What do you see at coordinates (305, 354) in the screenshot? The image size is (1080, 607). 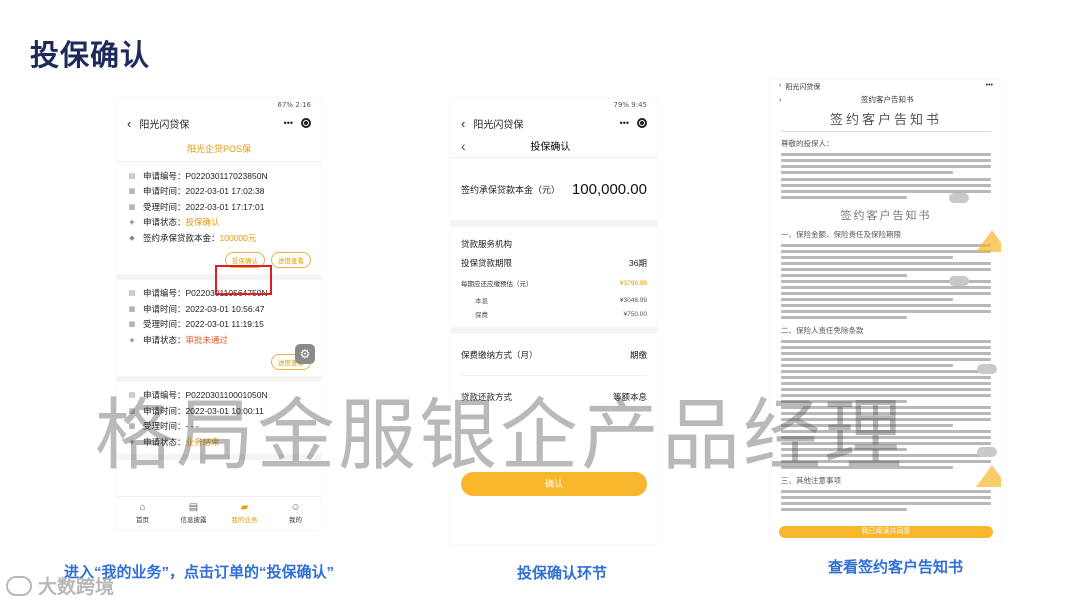 I see `floating-settings-icon: ⚙` at bounding box center [305, 354].